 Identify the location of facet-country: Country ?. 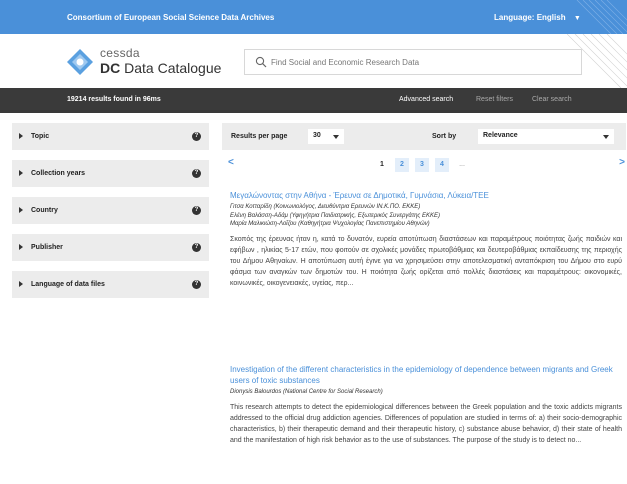
(110, 210).